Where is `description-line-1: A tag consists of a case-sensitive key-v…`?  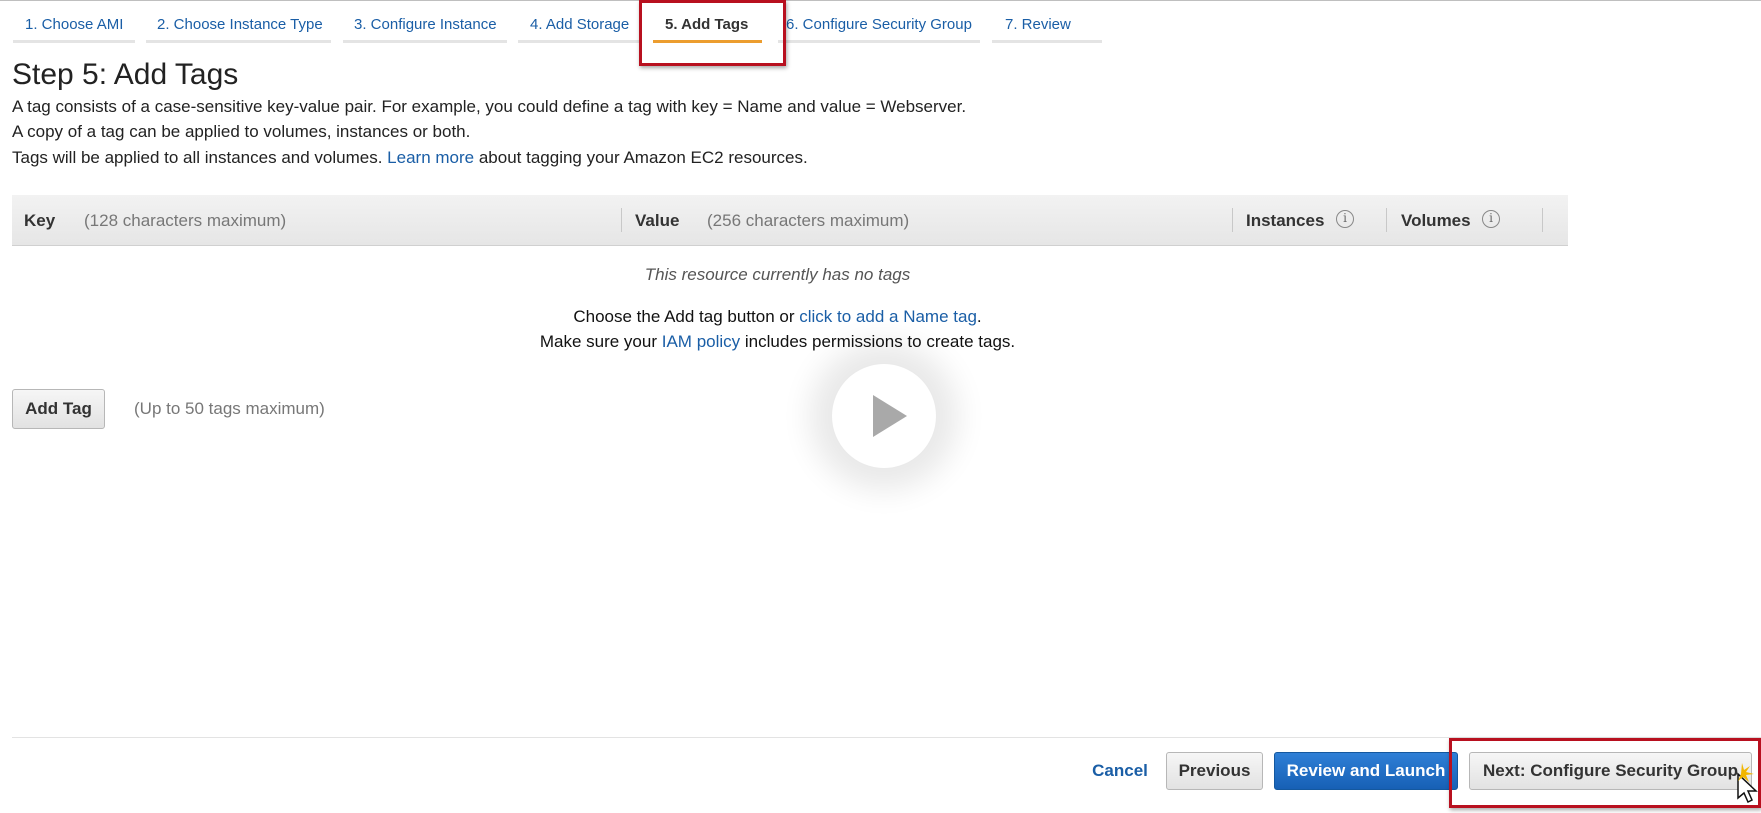
description-line-1: A tag consists of a case-sensitive key-v… is located at coordinates (489, 106).